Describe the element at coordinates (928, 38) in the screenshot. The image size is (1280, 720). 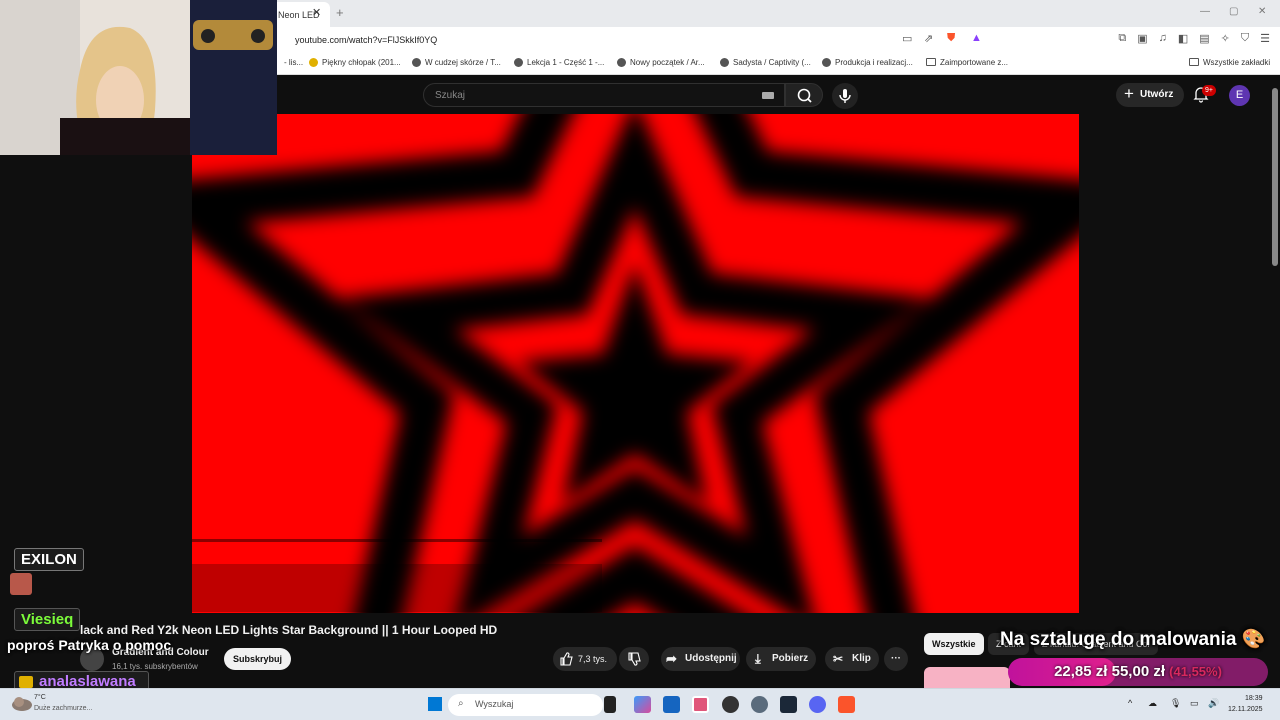
I see `share-page-icon: ⇗` at that location.